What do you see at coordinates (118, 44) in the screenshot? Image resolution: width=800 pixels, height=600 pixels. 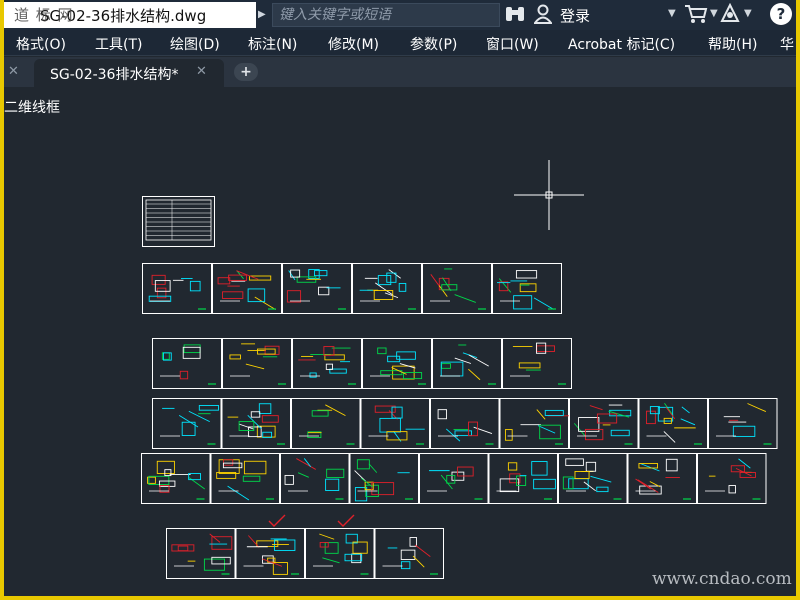 I see `menu-tools: 工具(T)` at bounding box center [118, 44].